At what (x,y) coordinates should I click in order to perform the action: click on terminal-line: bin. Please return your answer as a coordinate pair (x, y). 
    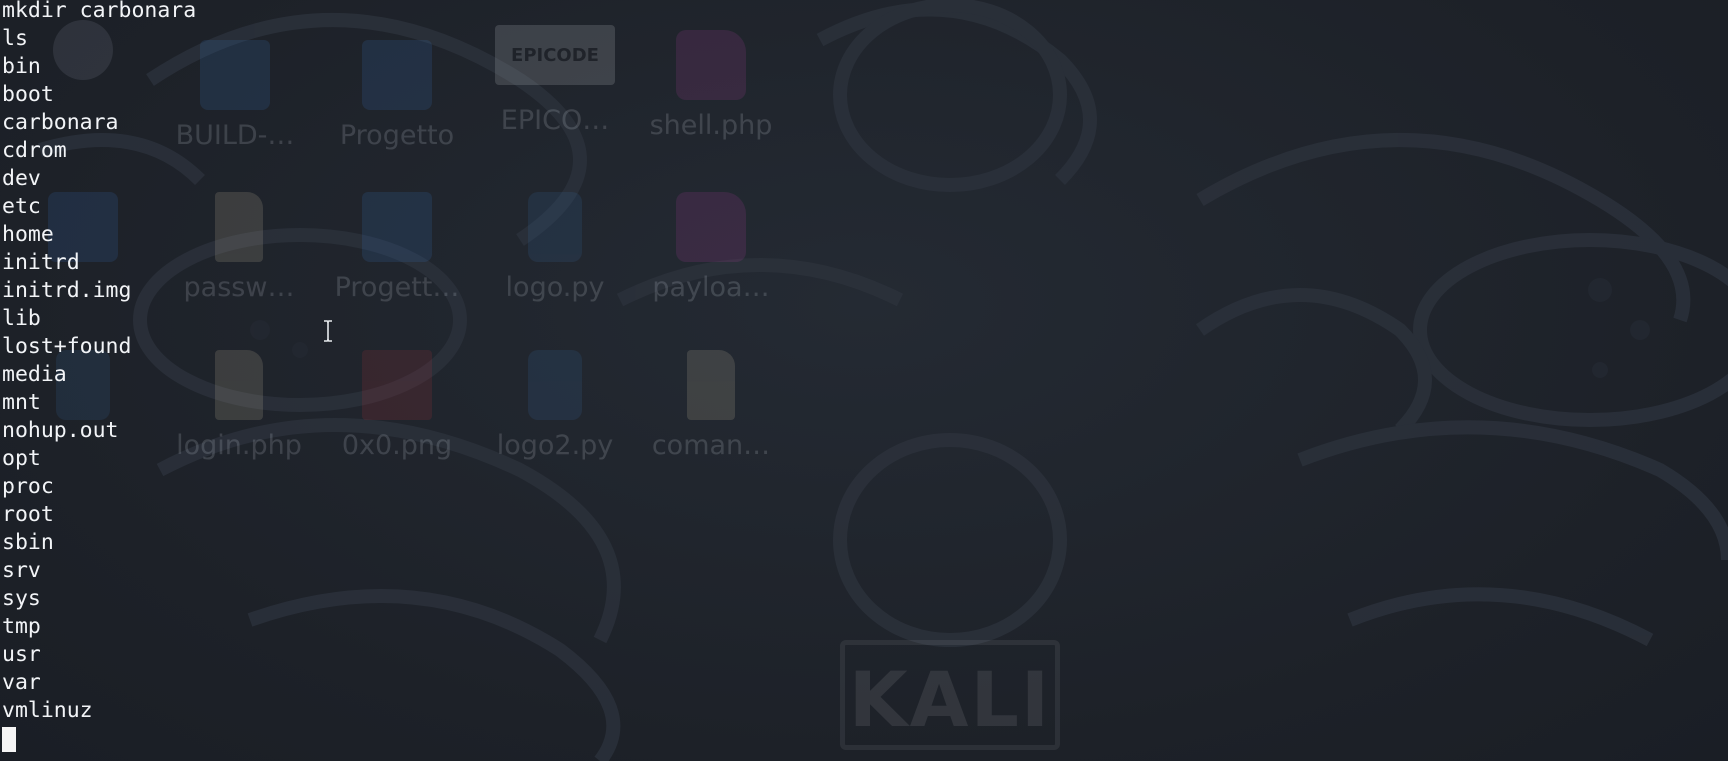
    Looking at the image, I should click on (21, 66).